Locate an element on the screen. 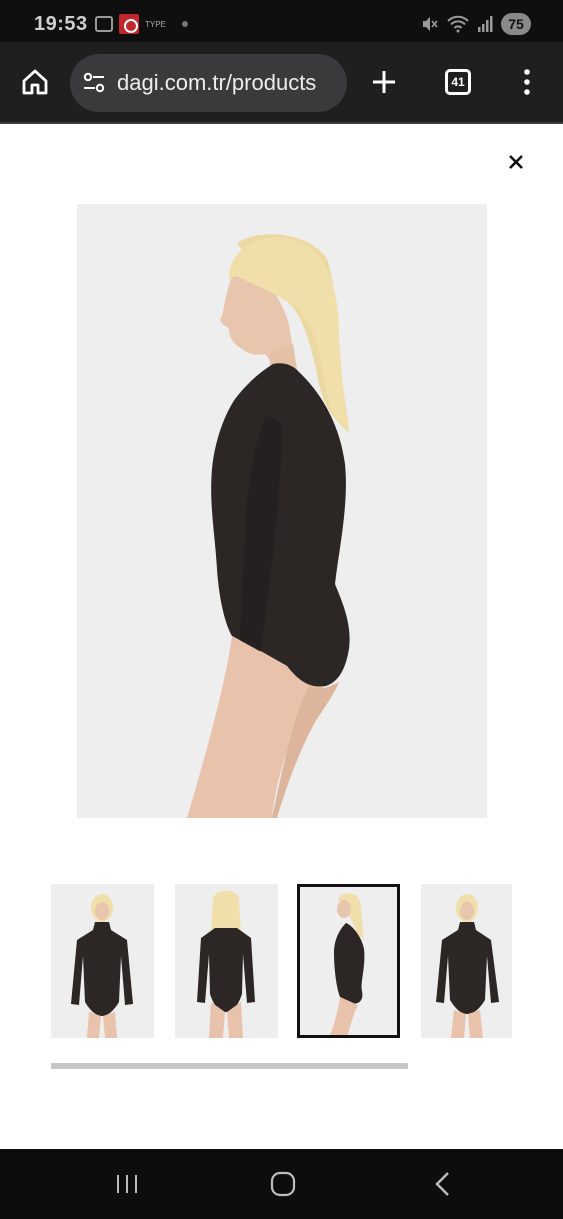  new-tab-button is located at coordinates (384, 82).